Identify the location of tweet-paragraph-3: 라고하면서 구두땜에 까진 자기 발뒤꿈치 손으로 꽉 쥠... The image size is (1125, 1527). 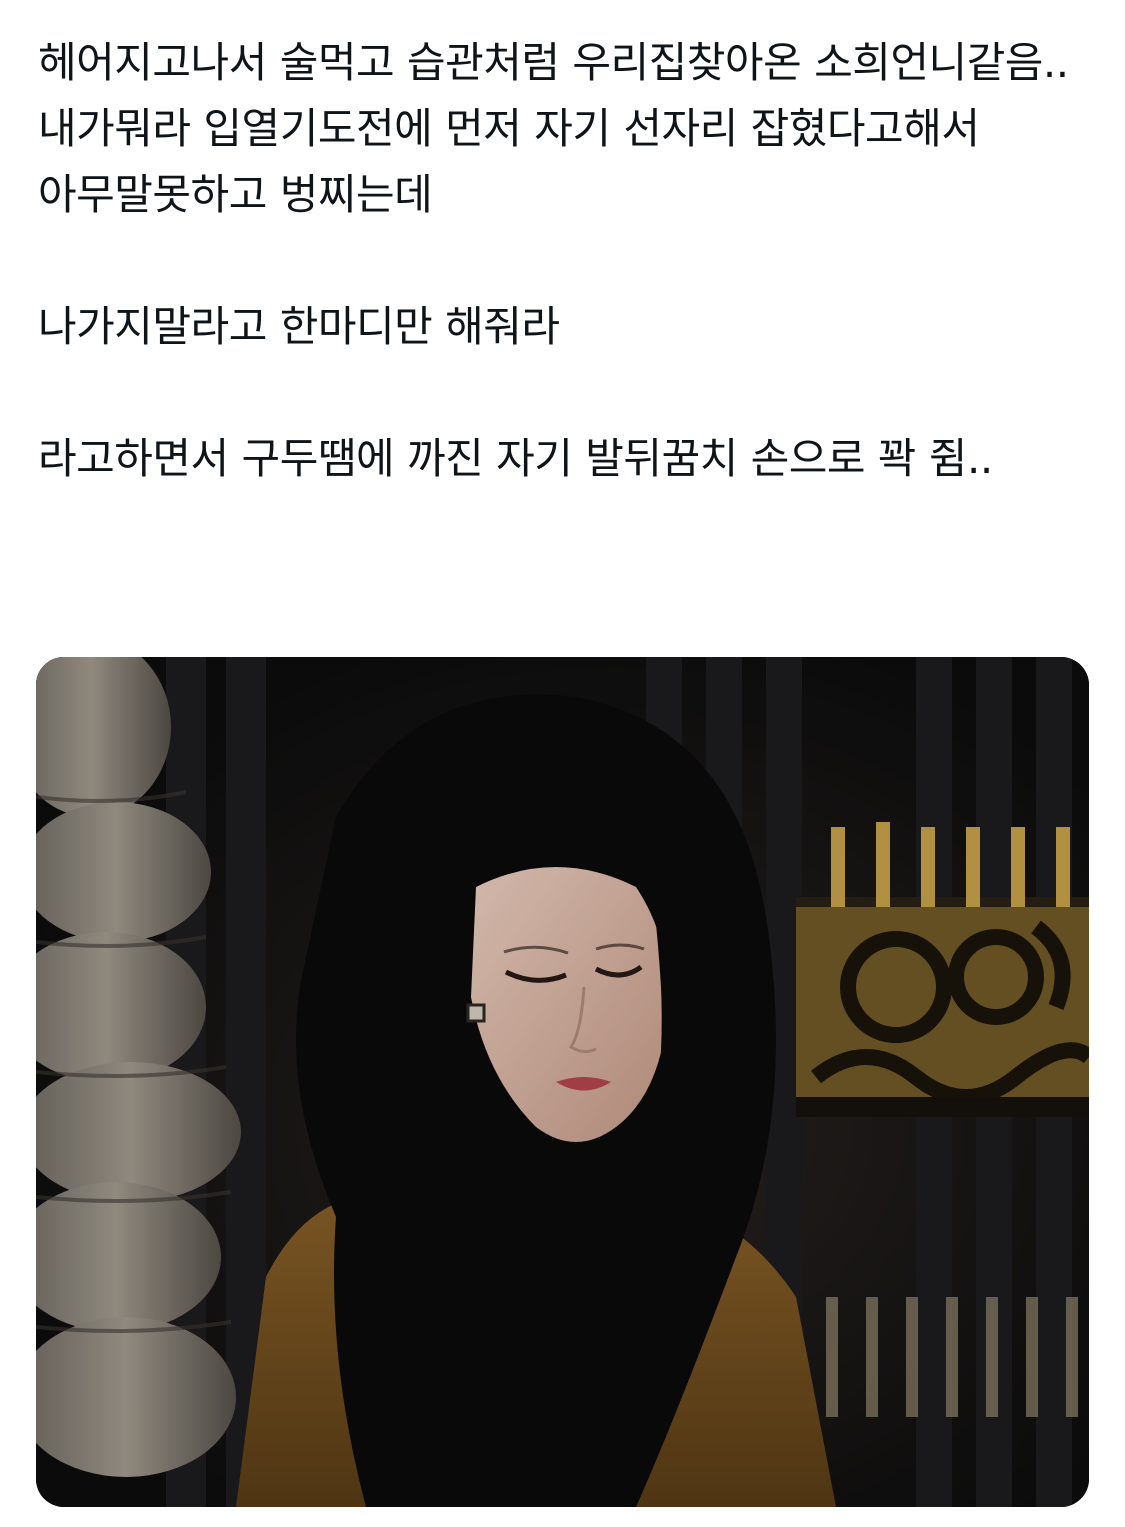
(515, 458).